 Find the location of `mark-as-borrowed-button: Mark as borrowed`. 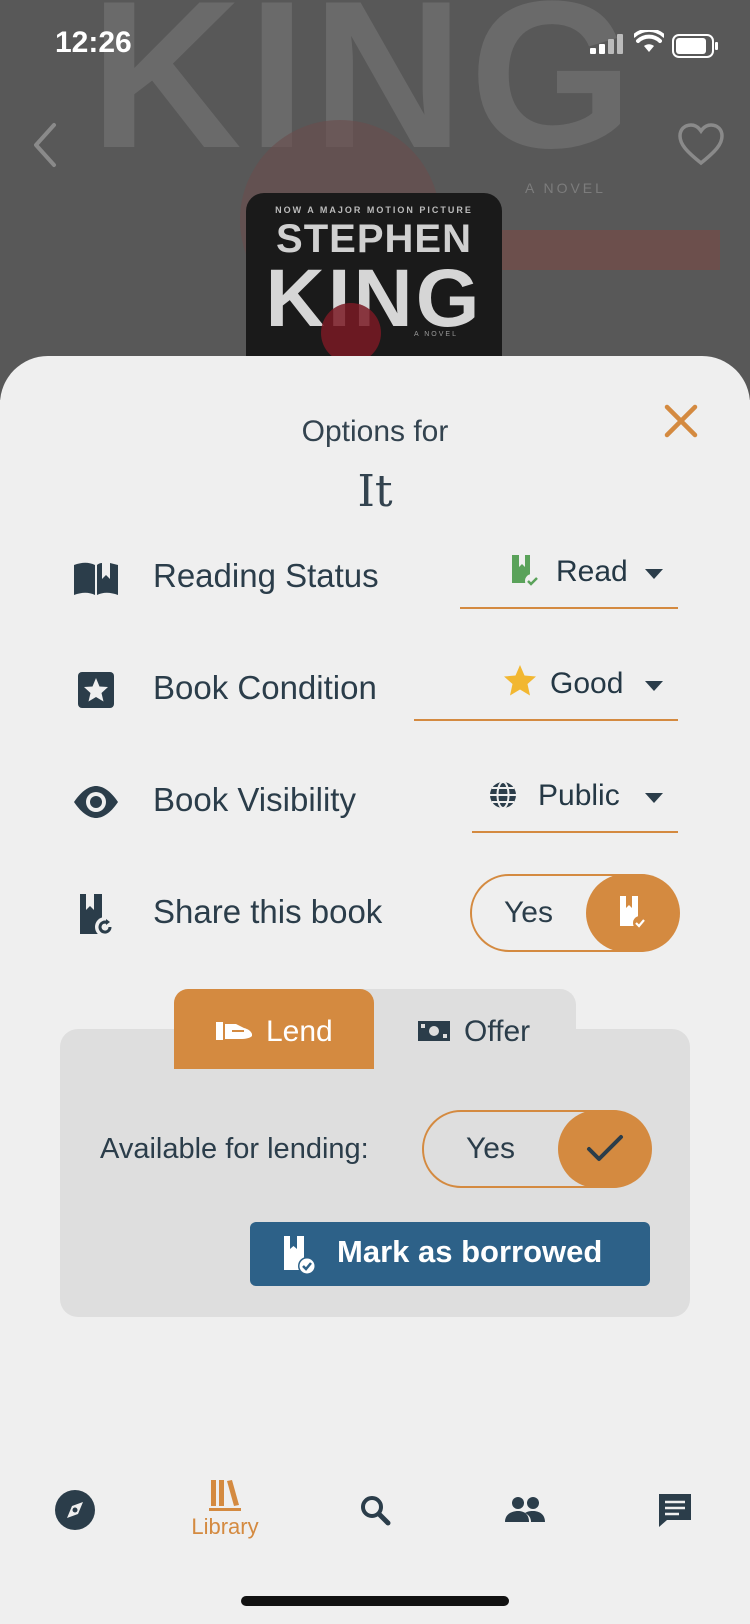

mark-as-borrowed-button: Mark as borrowed is located at coordinates (450, 1254).